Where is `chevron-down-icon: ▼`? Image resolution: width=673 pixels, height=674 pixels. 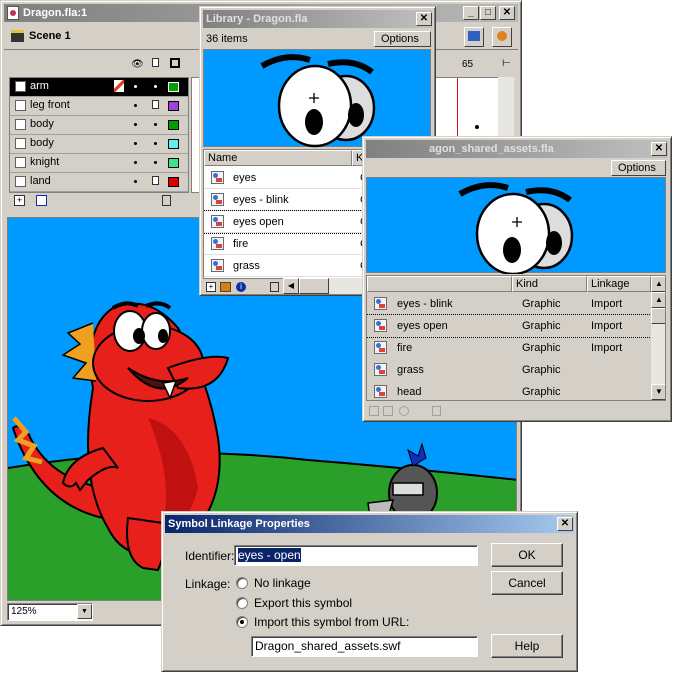
chevron-down-icon: ▼ is located at coordinates (84, 611).